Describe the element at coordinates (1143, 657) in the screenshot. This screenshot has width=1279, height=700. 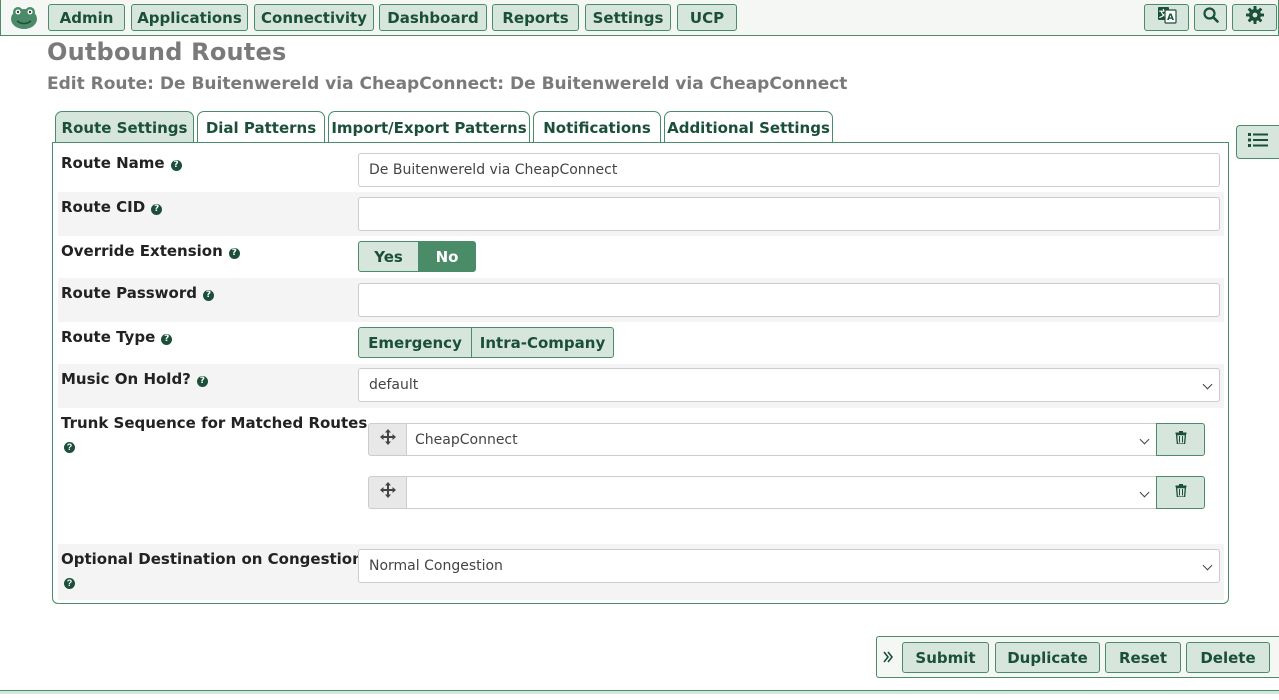
I see `reset-button: Reset` at that location.